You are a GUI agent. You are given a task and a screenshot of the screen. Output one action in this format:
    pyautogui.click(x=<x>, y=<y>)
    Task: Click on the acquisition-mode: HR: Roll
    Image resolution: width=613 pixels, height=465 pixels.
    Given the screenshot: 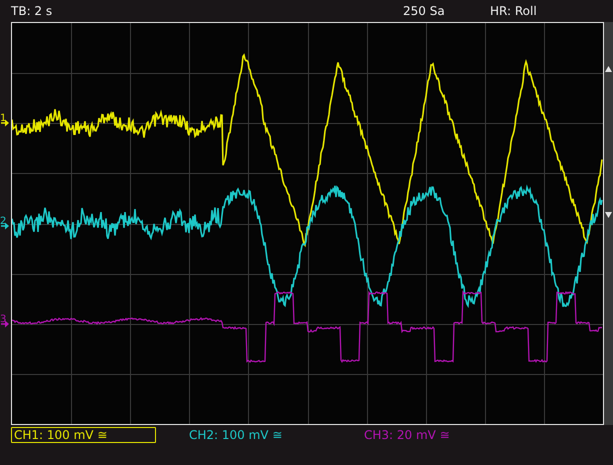 What is the action you would take?
    pyautogui.click(x=513, y=11)
    